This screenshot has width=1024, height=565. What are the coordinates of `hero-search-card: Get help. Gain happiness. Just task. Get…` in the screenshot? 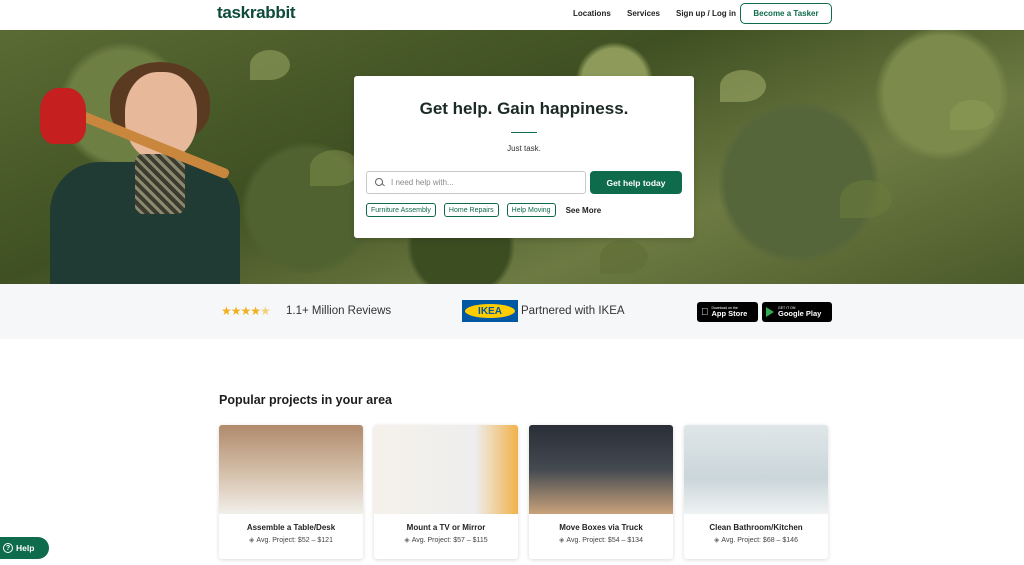 It's located at (524, 157).